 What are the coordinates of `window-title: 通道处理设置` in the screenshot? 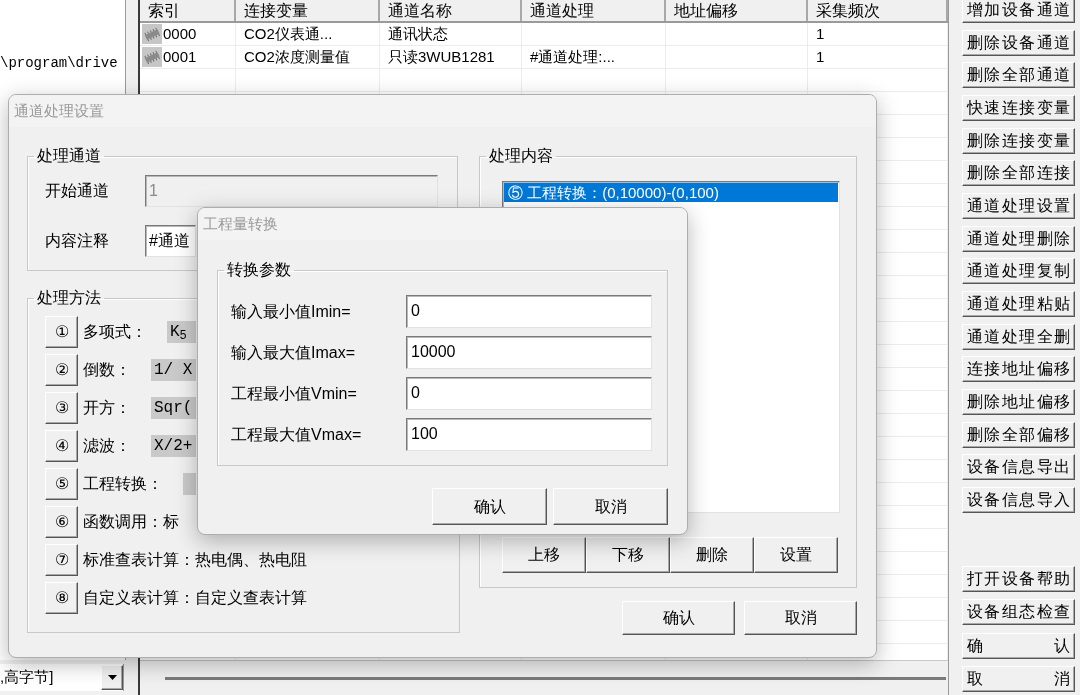 It's located at (59, 110).